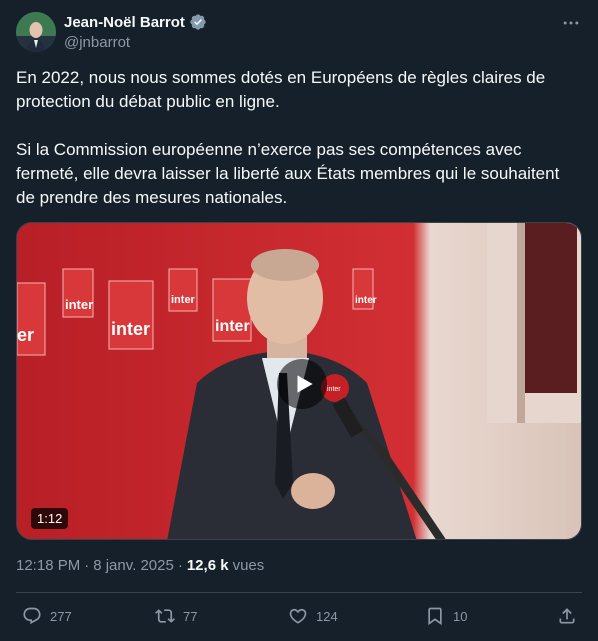 Image resolution: width=598 pixels, height=641 pixels. What do you see at coordinates (299, 592) in the screenshot?
I see `divider` at bounding box center [299, 592].